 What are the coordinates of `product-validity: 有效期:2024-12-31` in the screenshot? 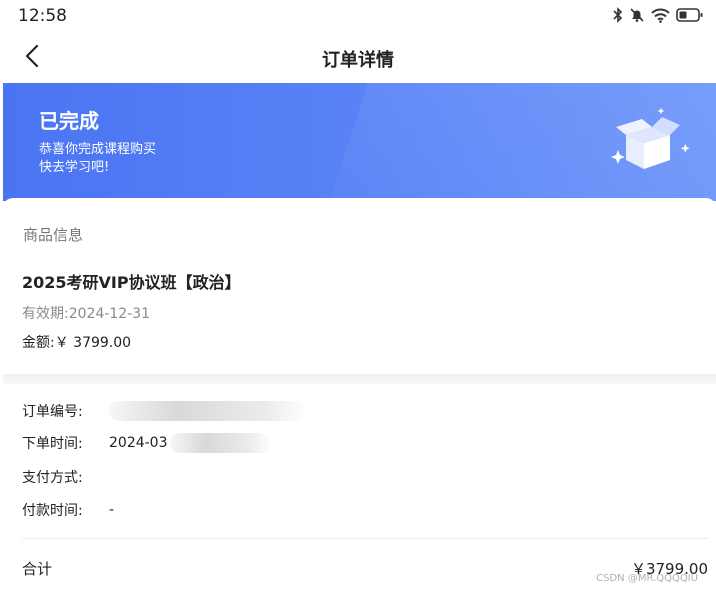 It's located at (86, 314).